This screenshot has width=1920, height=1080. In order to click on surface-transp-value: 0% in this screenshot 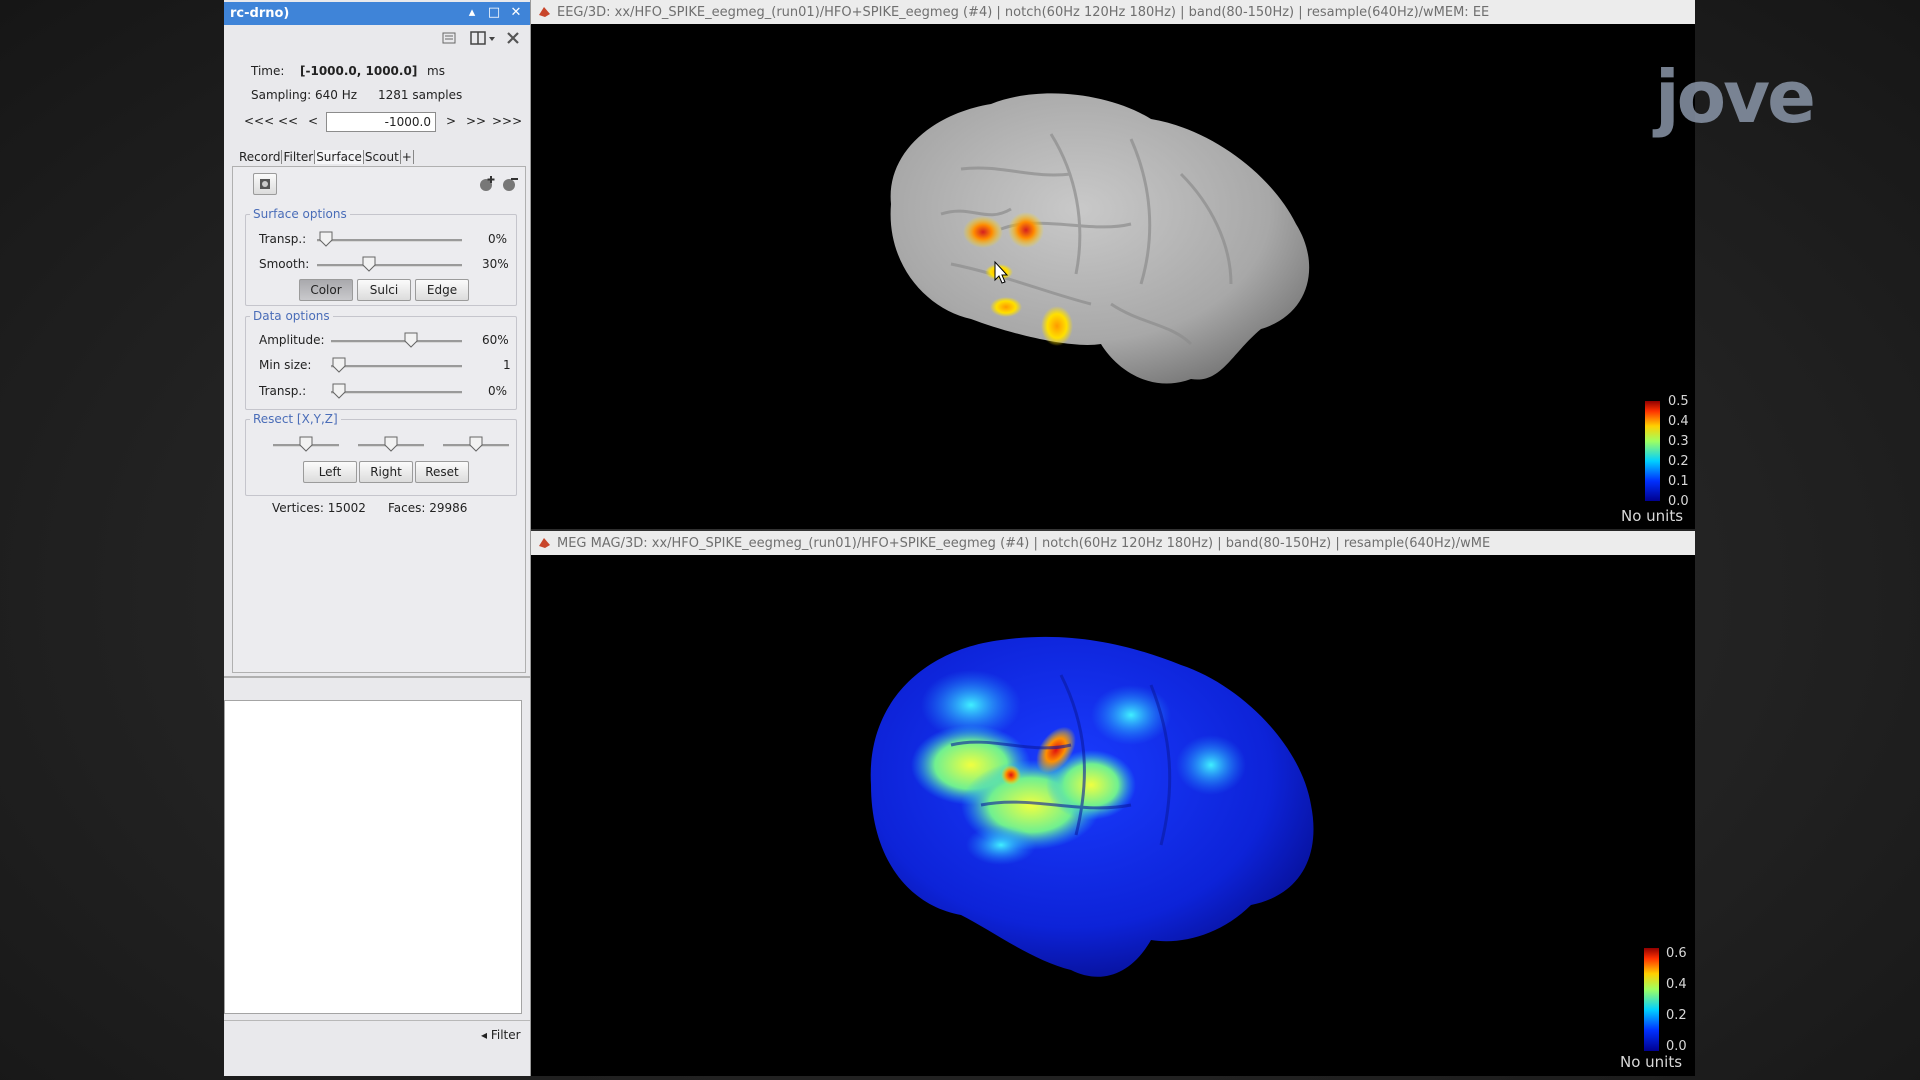, I will do `click(498, 239)`.